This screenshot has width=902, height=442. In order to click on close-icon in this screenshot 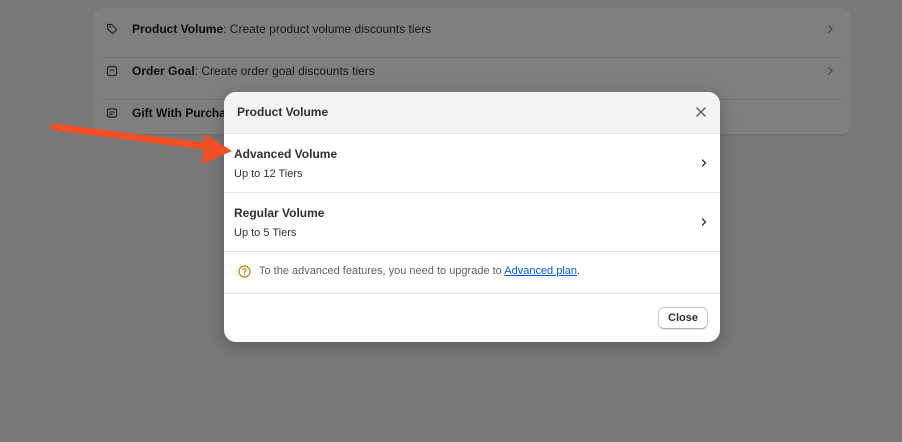, I will do `click(701, 112)`.